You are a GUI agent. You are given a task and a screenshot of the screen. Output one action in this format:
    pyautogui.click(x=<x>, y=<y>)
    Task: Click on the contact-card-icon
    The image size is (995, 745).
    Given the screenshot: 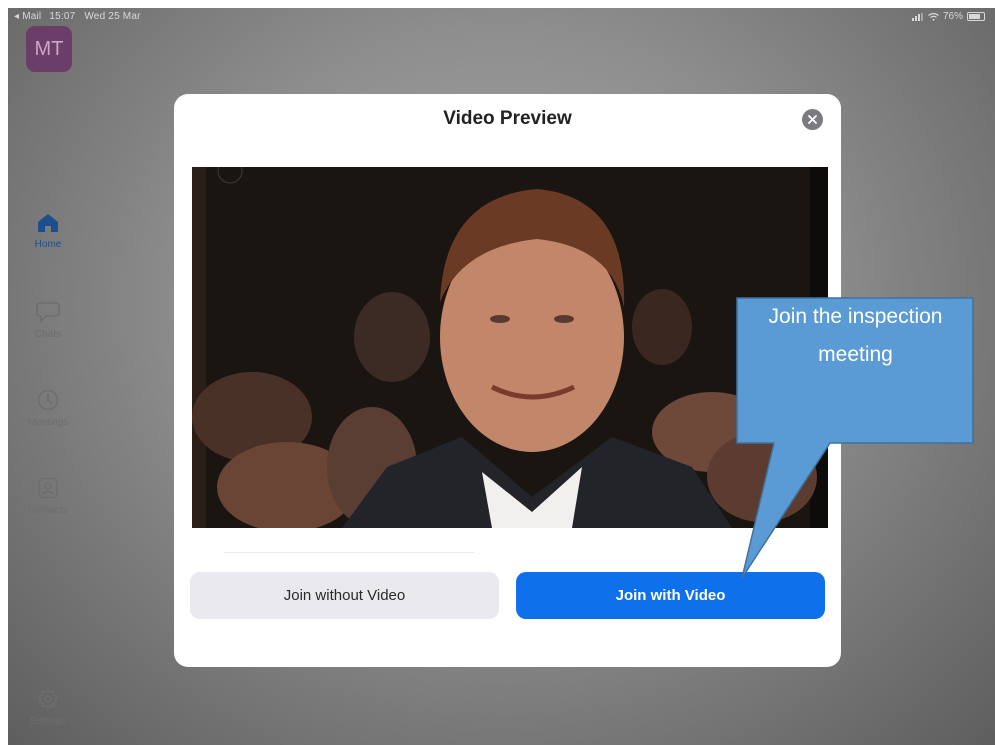 What is the action you would take?
    pyautogui.click(x=48, y=488)
    